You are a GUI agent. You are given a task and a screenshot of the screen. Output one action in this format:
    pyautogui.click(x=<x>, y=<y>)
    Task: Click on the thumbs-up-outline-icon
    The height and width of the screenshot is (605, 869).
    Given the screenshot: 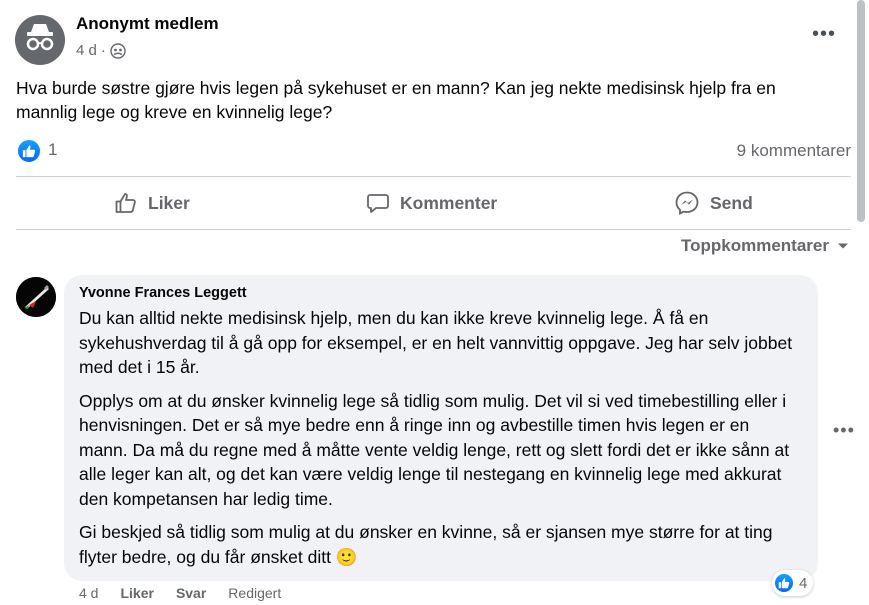 What is the action you would take?
    pyautogui.click(x=125, y=203)
    